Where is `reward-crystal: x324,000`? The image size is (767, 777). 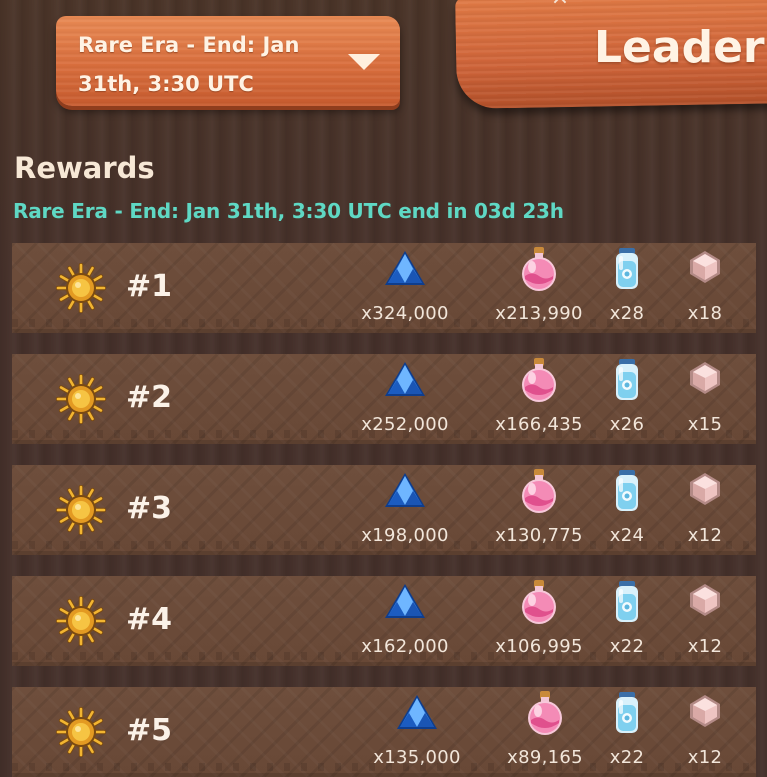
reward-crystal: x324,000 is located at coordinates (405, 289).